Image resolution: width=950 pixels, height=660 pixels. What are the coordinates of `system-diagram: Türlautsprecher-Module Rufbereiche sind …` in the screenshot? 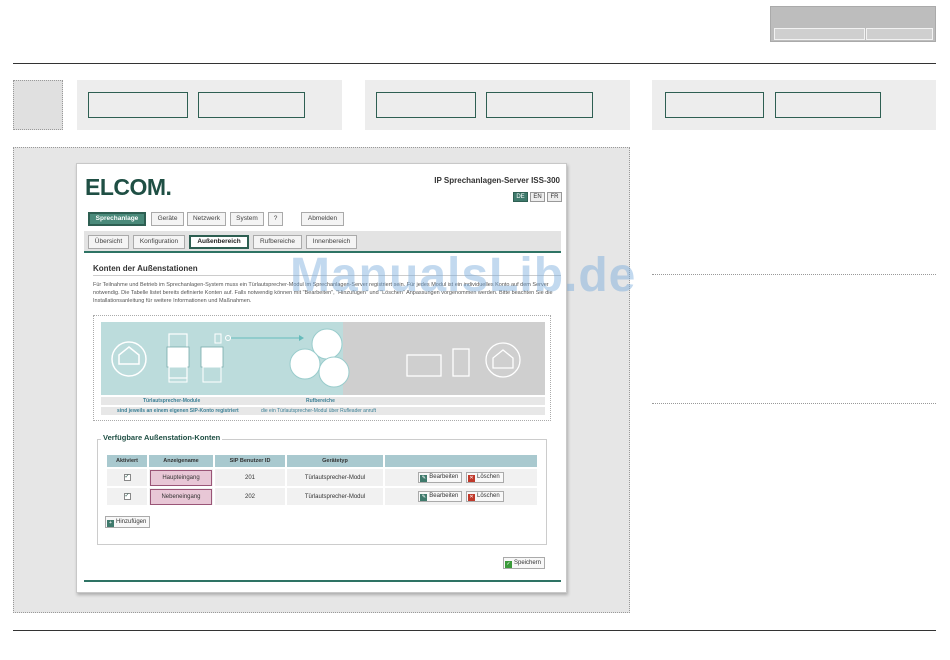 It's located at (322, 368).